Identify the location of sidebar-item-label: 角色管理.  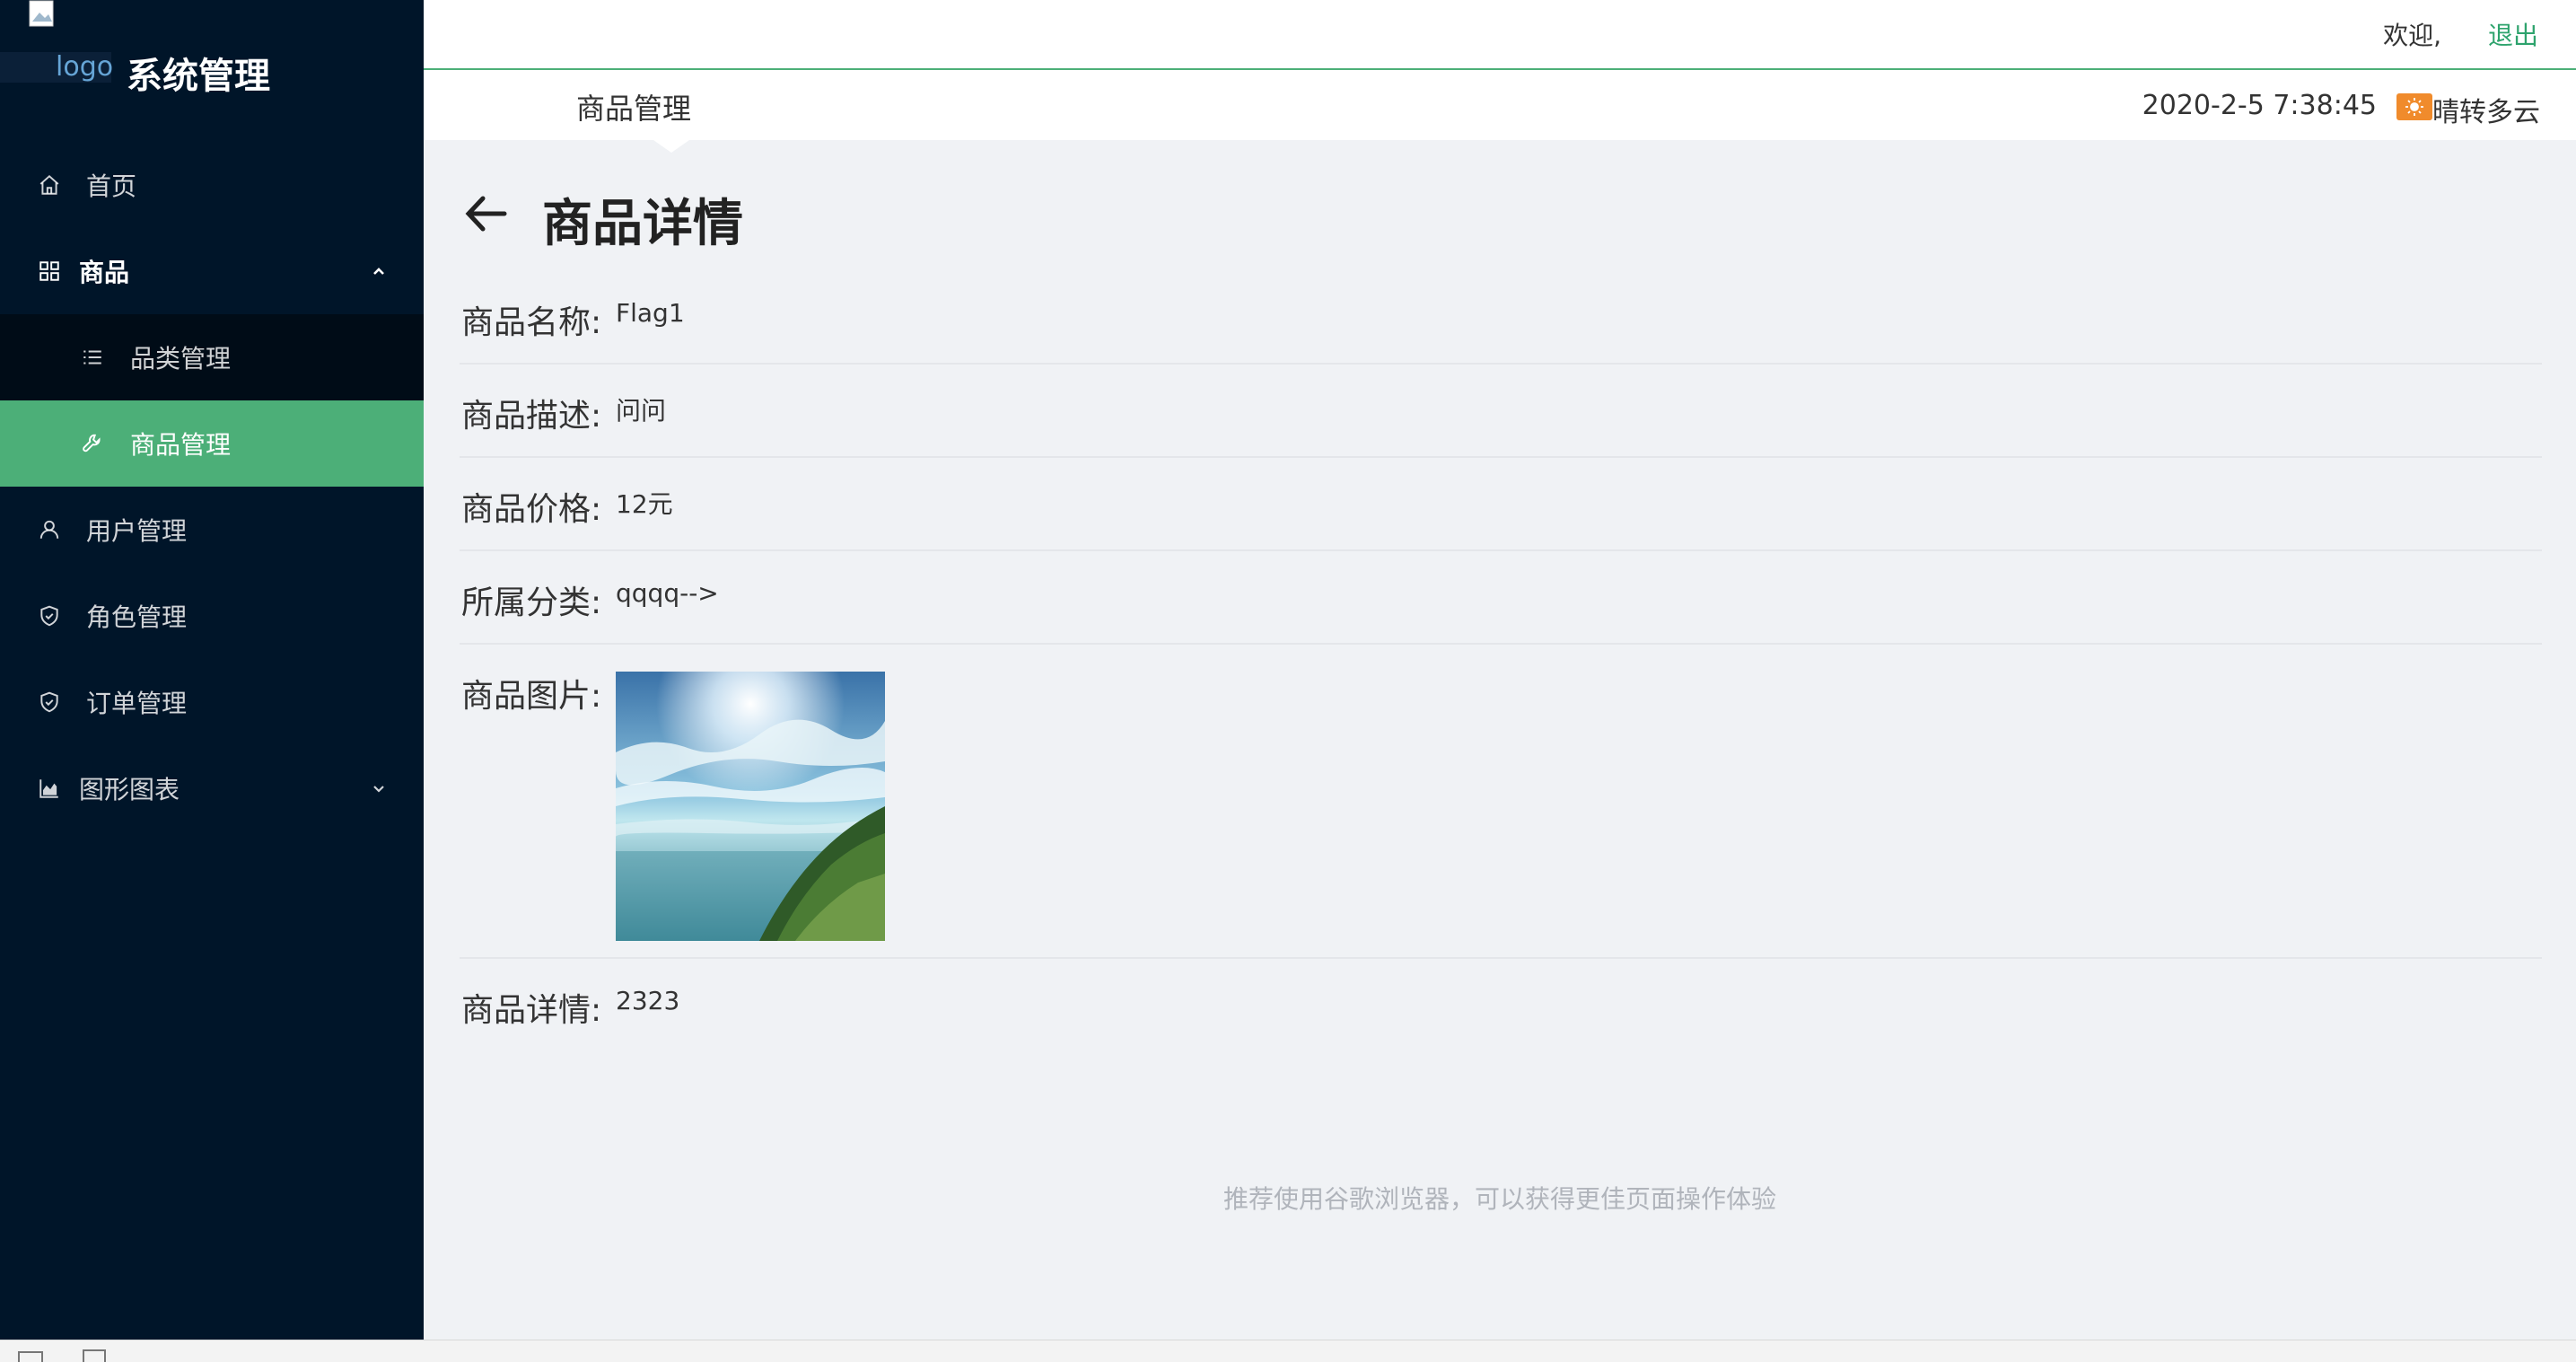
(137, 617).